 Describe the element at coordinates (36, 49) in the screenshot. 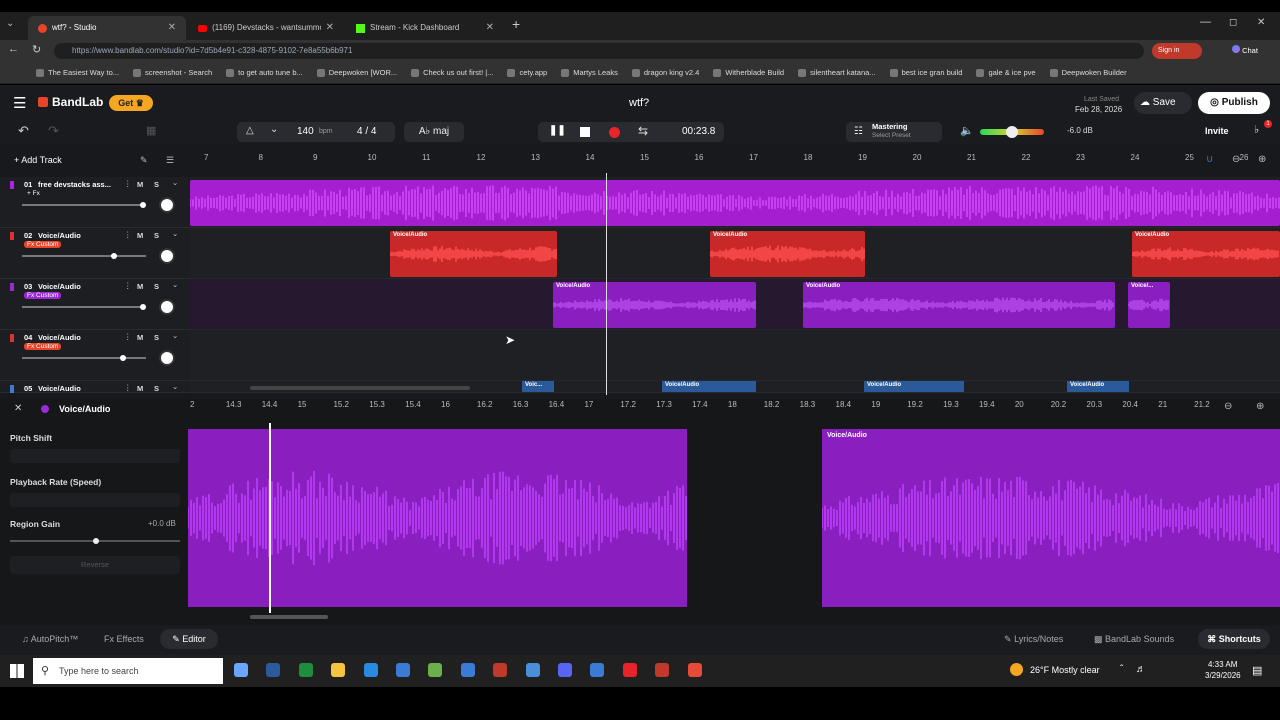

I see `reload-icon: ↻` at that location.